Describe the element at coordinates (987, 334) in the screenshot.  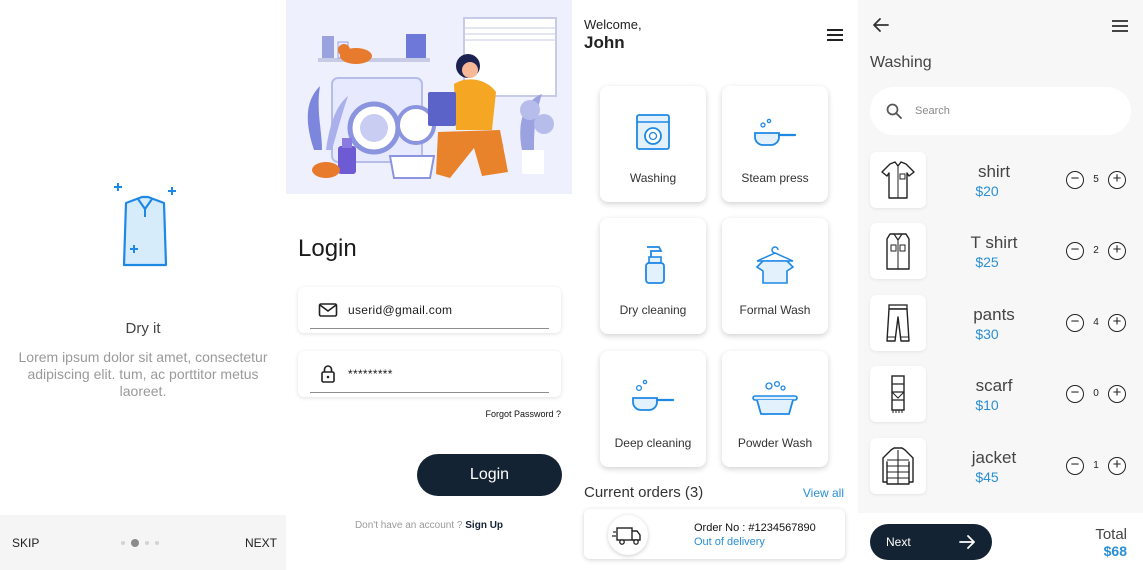
I see `item-price: $30` at that location.